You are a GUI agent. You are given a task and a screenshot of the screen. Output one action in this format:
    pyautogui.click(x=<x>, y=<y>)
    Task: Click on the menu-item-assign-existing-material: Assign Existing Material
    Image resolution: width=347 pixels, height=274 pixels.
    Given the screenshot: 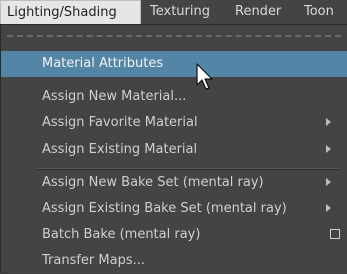 What is the action you would take?
    pyautogui.click(x=174, y=150)
    